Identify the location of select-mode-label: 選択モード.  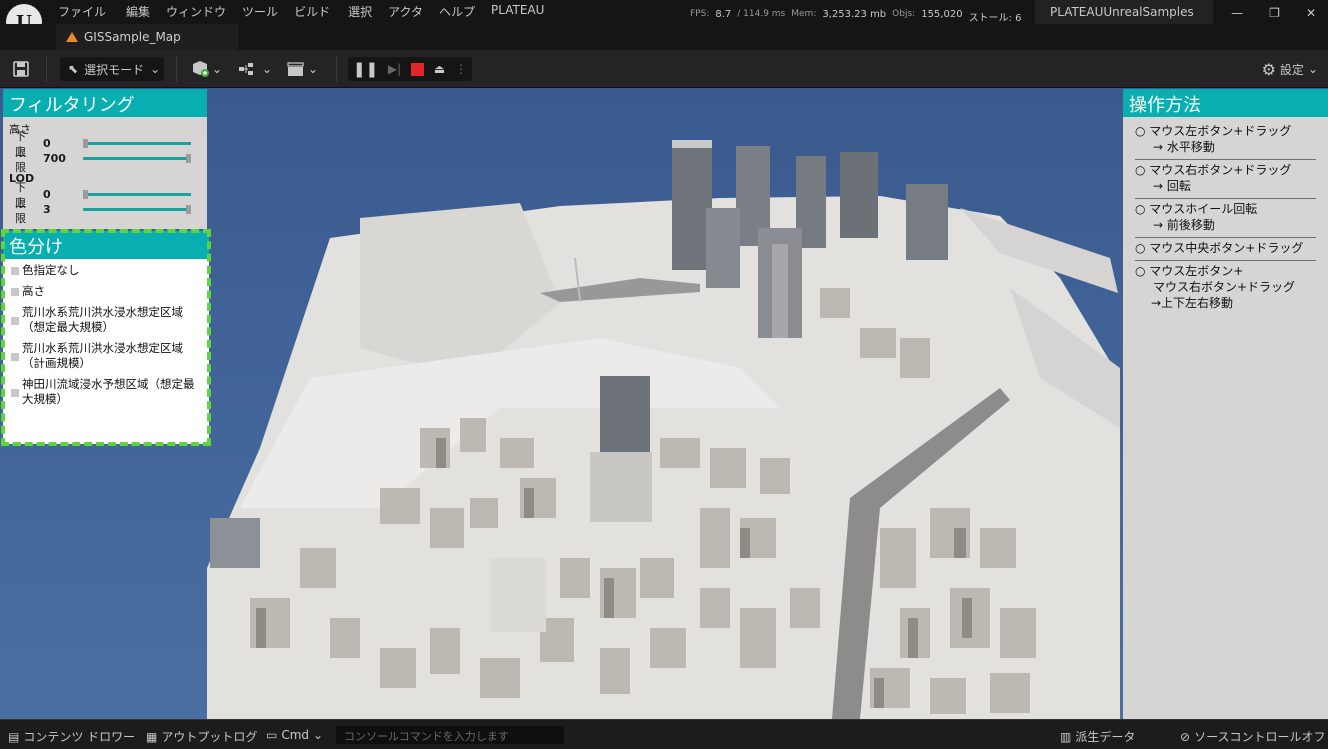
(114, 69).